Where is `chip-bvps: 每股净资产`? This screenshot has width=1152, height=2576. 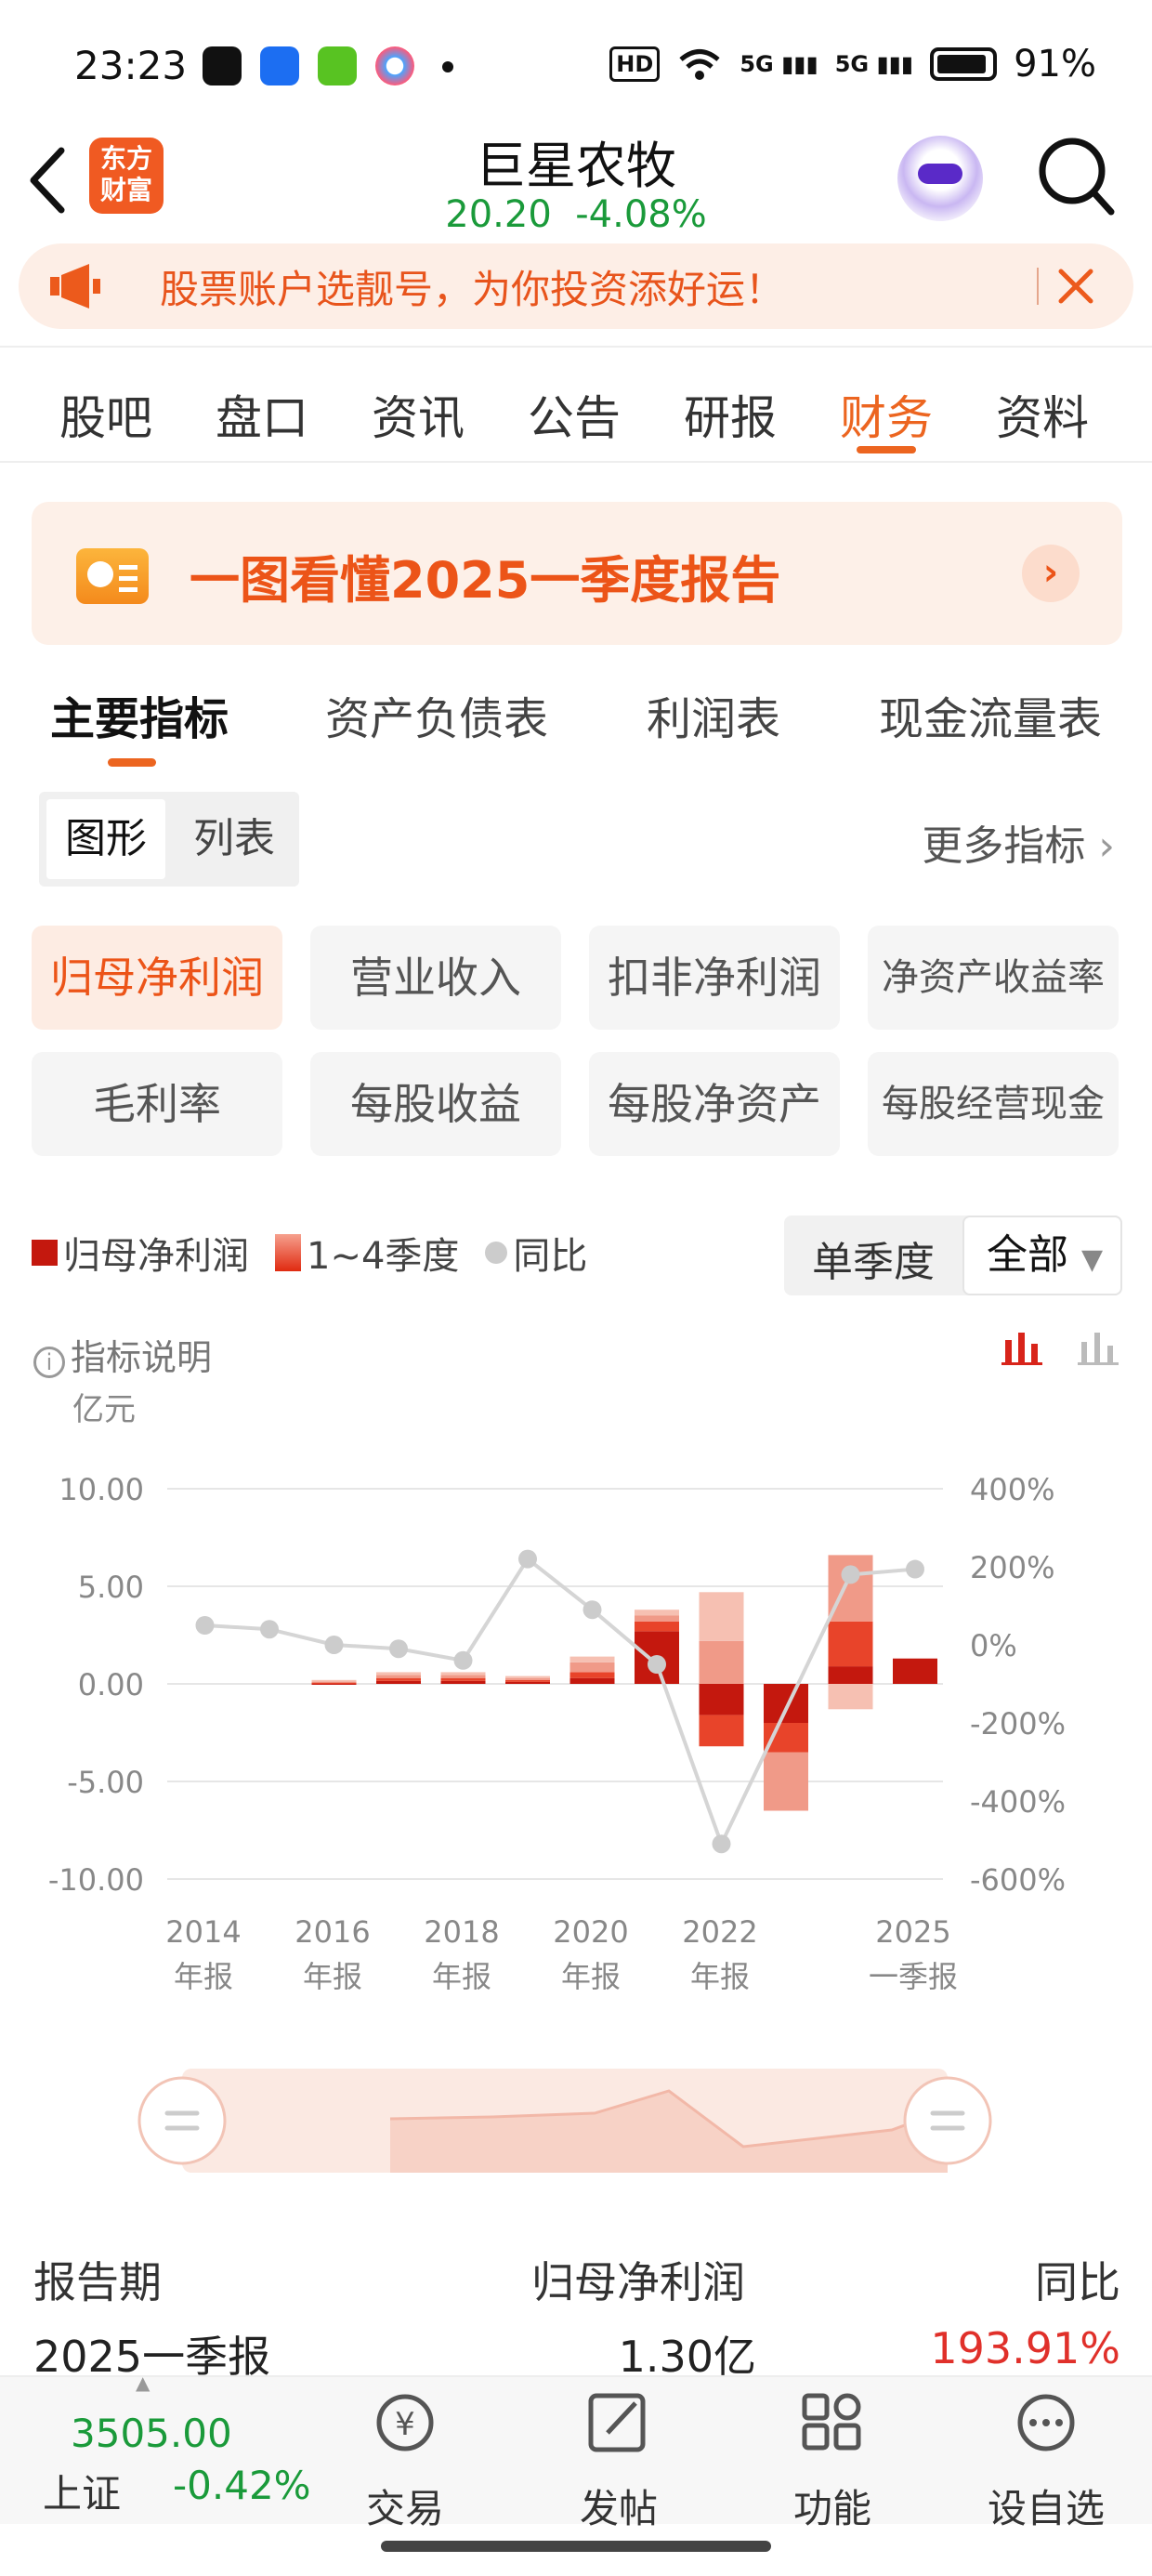 chip-bvps: 每股净资产 is located at coordinates (714, 1104).